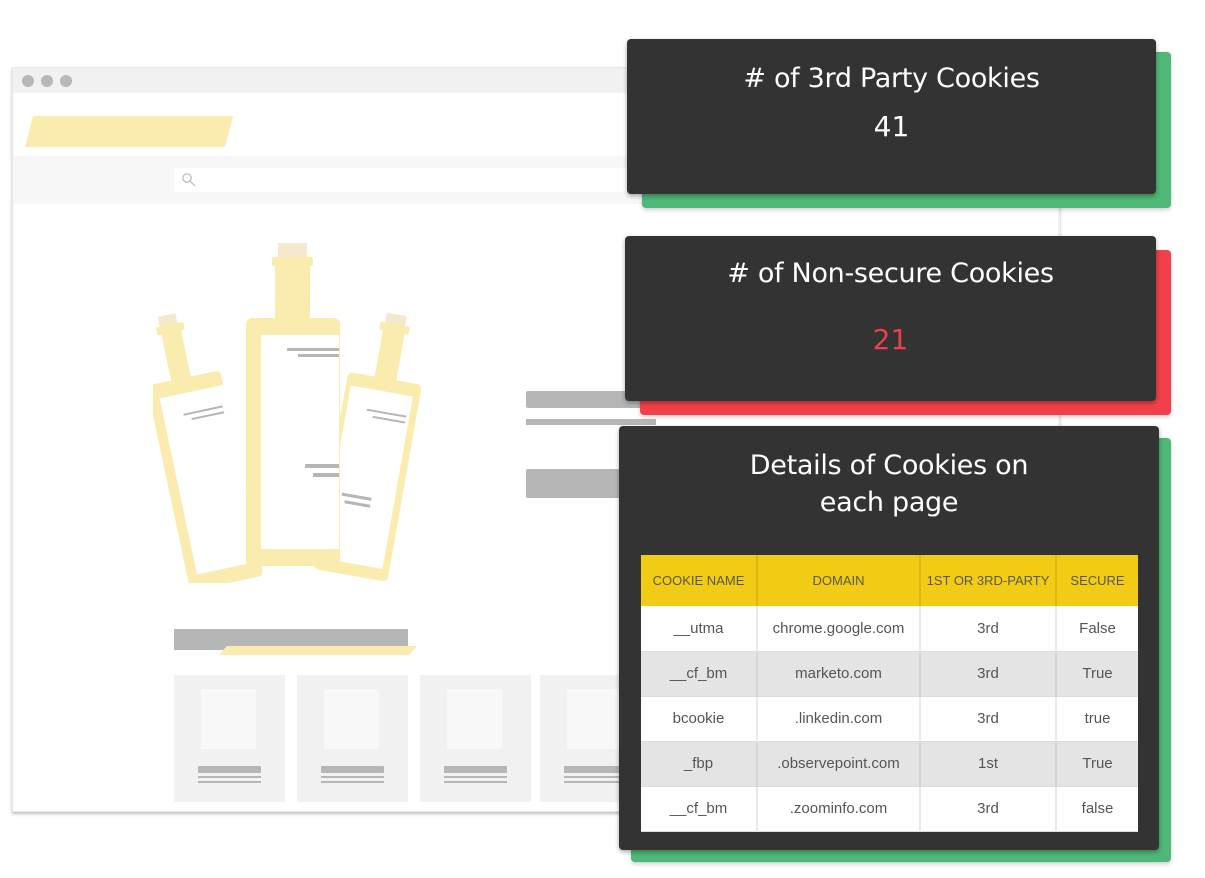 The image size is (1205, 878). I want to click on logo-placeholder, so click(129, 131).